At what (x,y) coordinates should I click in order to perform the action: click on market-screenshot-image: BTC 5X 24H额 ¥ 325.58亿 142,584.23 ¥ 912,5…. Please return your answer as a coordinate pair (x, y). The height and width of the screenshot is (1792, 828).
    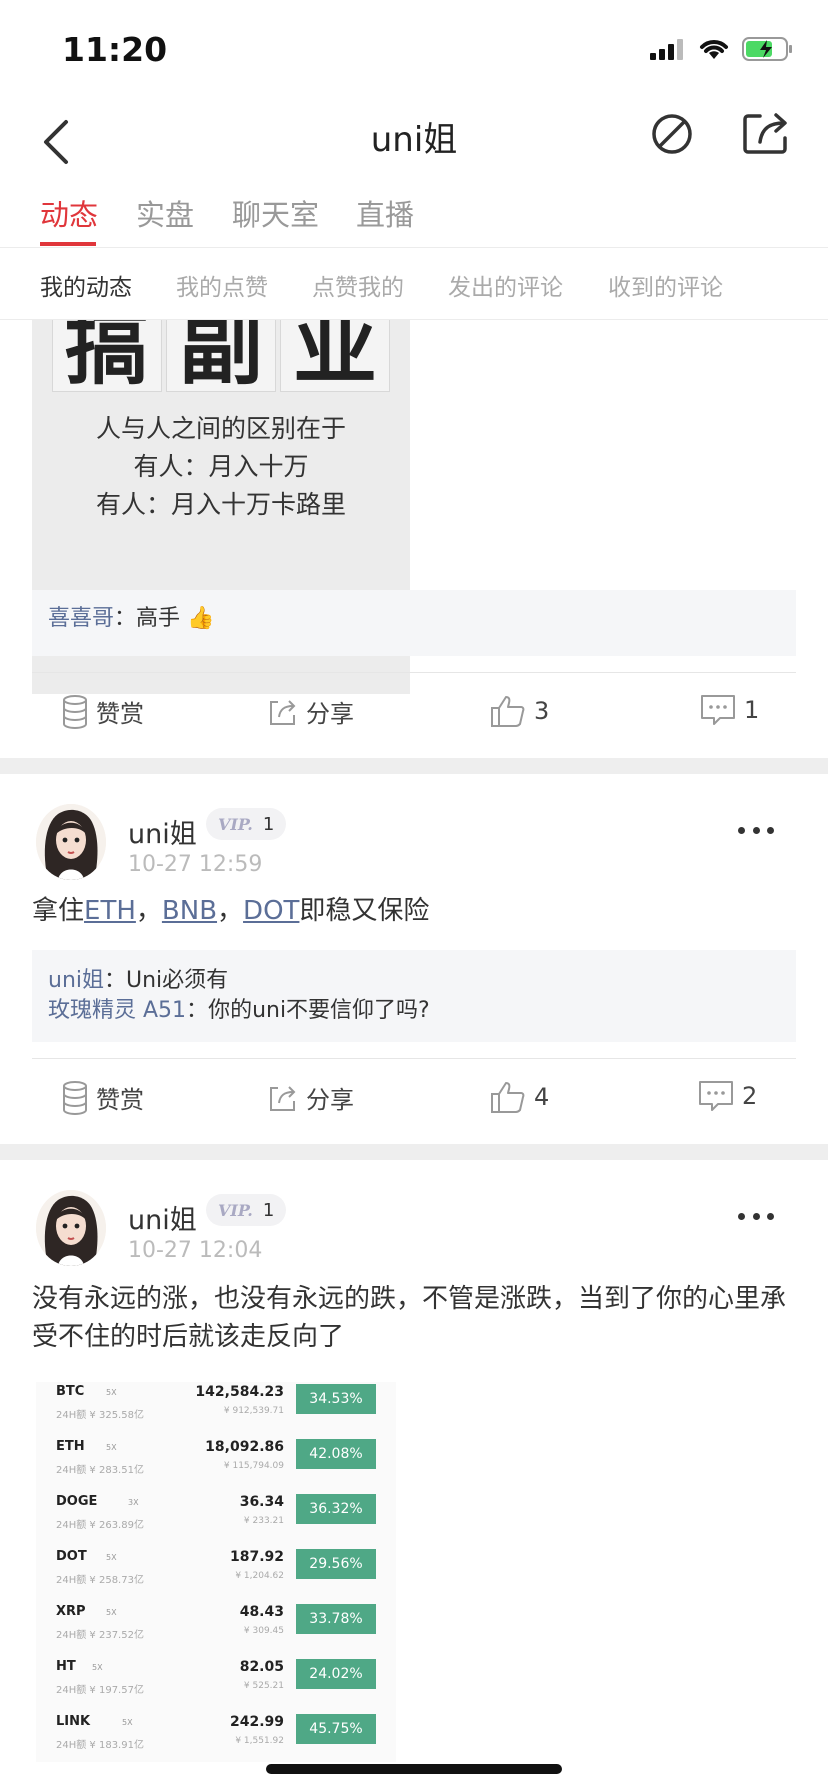
    Looking at the image, I should click on (216, 1572).